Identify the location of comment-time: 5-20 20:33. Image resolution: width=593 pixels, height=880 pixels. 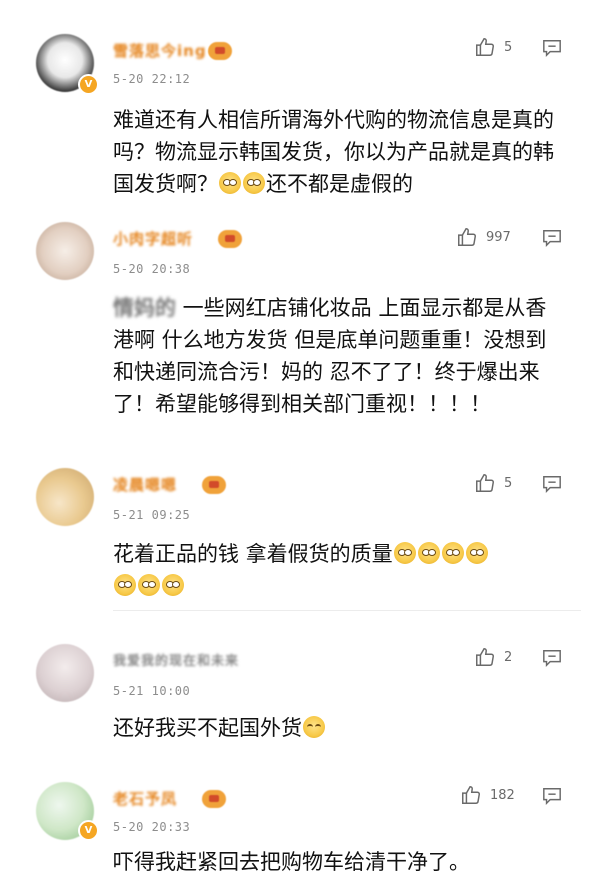
(152, 827).